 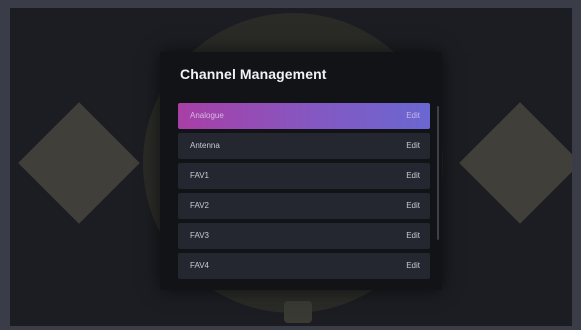 What do you see at coordinates (199, 175) in the screenshot?
I see `list-item-label: FAV1` at bounding box center [199, 175].